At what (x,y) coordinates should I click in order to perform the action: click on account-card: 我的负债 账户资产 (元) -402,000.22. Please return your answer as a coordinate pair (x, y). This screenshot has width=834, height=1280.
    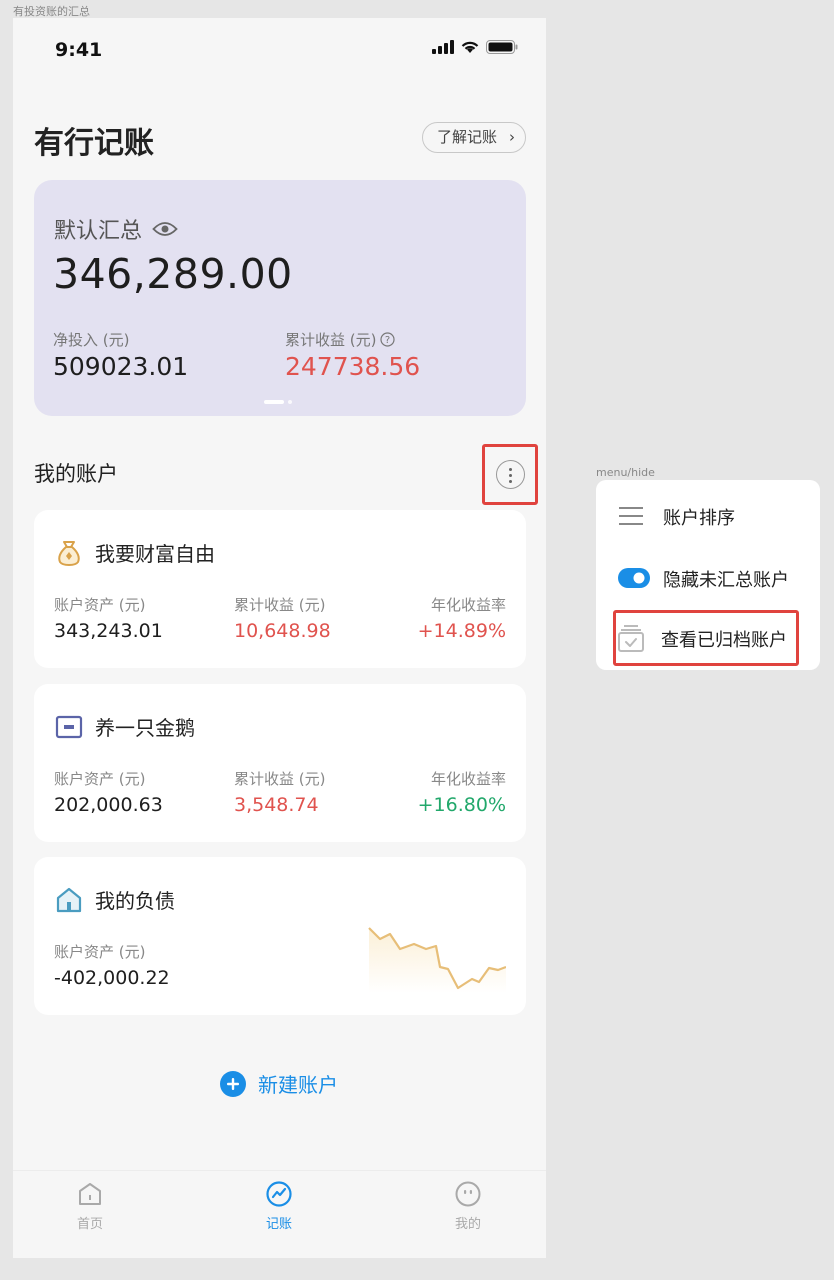
    Looking at the image, I should click on (280, 936).